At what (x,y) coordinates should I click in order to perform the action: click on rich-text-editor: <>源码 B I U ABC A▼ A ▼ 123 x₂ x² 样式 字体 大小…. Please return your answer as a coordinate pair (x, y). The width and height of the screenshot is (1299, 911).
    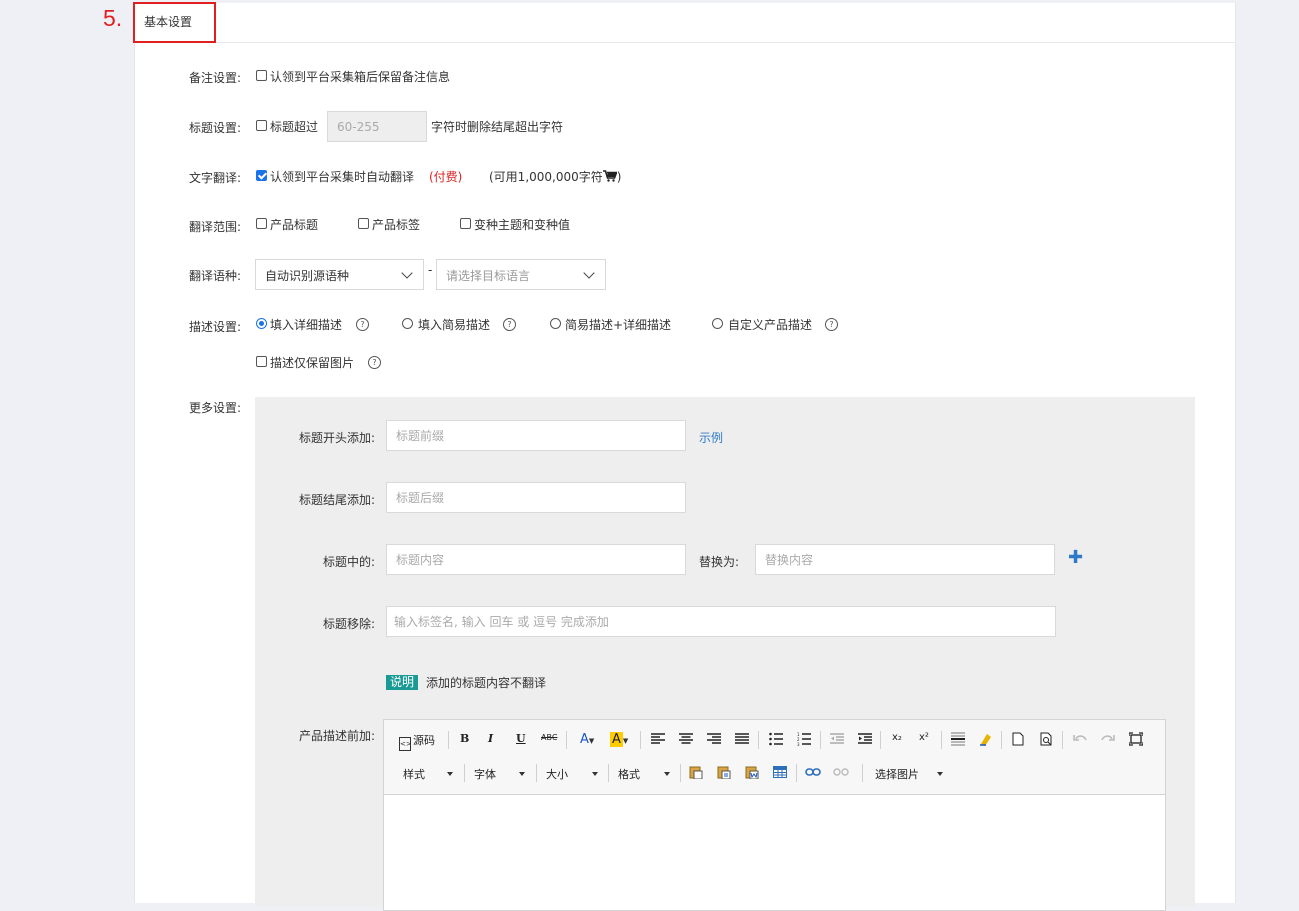
    Looking at the image, I should click on (774, 815).